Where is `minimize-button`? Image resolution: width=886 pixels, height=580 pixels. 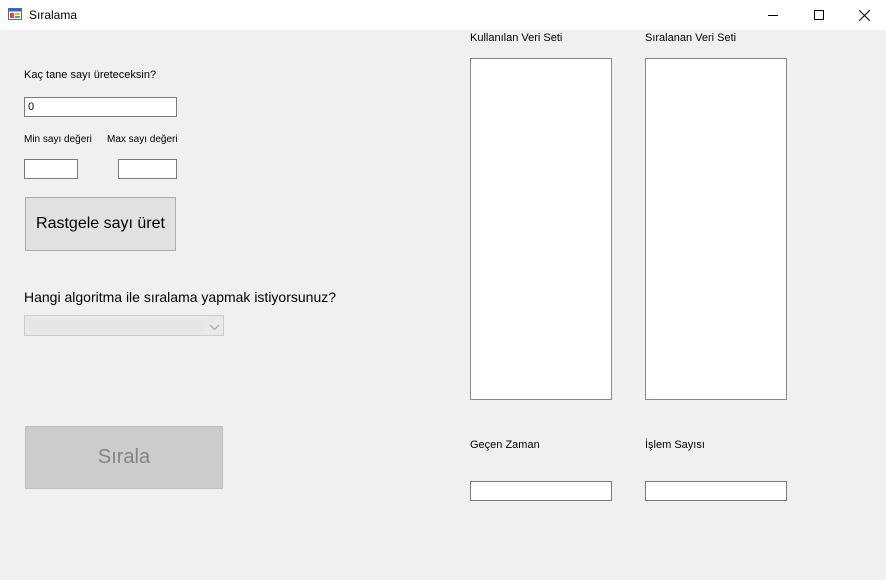
minimize-button is located at coordinates (773, 15).